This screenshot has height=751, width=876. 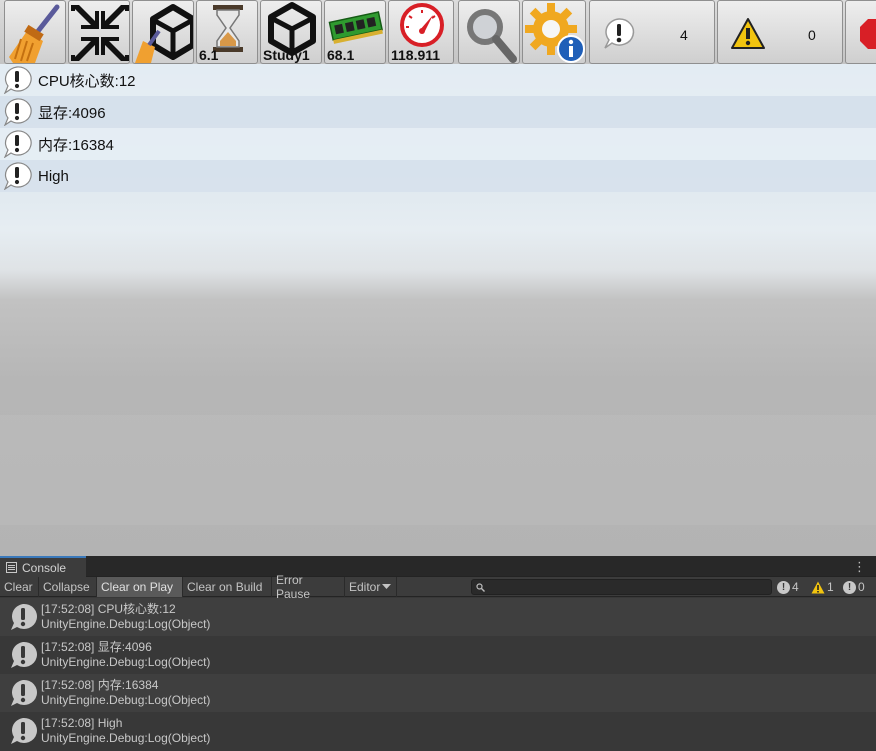 I want to click on tab-console: Console, so click(x=43, y=566).